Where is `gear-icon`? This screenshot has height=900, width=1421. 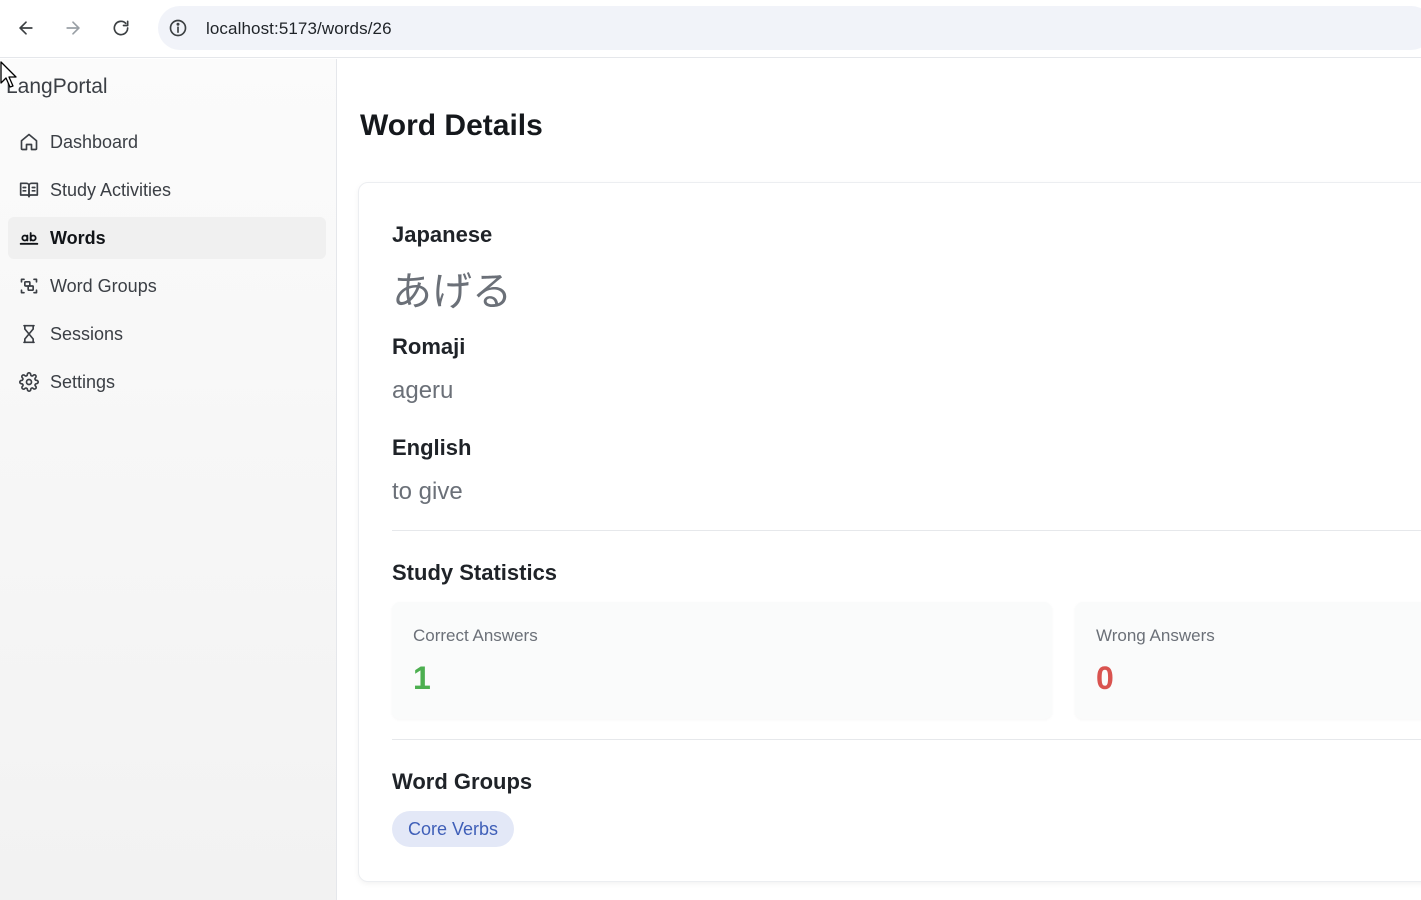 gear-icon is located at coordinates (29, 382).